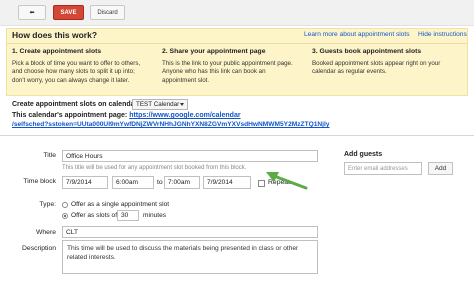  I want to click on add-guest-button: Add, so click(440, 168).